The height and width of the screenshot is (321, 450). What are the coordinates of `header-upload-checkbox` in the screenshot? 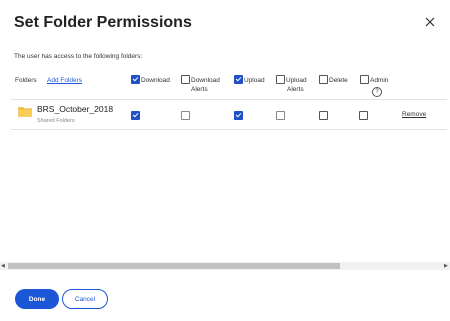 It's located at (238, 79).